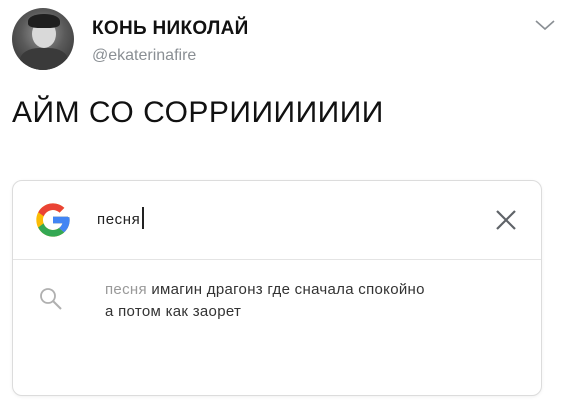 The width and height of the screenshot is (574, 403). What do you see at coordinates (170, 29) in the screenshot?
I see `display-name: КОНЬ НИКОЛАЙ` at bounding box center [170, 29].